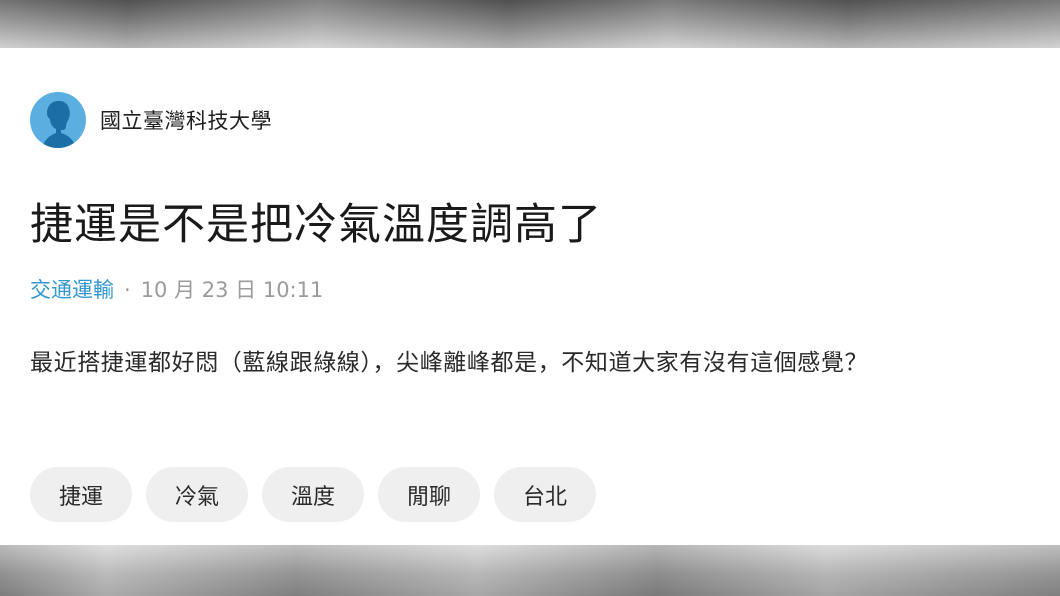 The image size is (1060, 596). I want to click on post-datetime: 10 月 23 日 10:11, so click(232, 290).